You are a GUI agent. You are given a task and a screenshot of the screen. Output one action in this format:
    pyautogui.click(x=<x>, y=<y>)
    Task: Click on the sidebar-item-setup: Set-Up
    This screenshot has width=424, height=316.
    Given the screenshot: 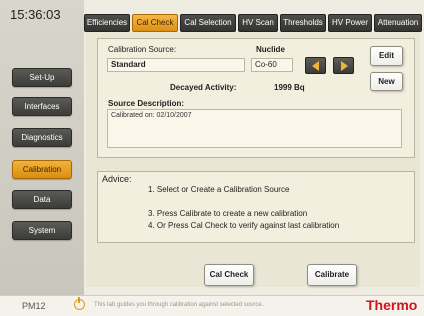 What is the action you would take?
    pyautogui.click(x=42, y=77)
    